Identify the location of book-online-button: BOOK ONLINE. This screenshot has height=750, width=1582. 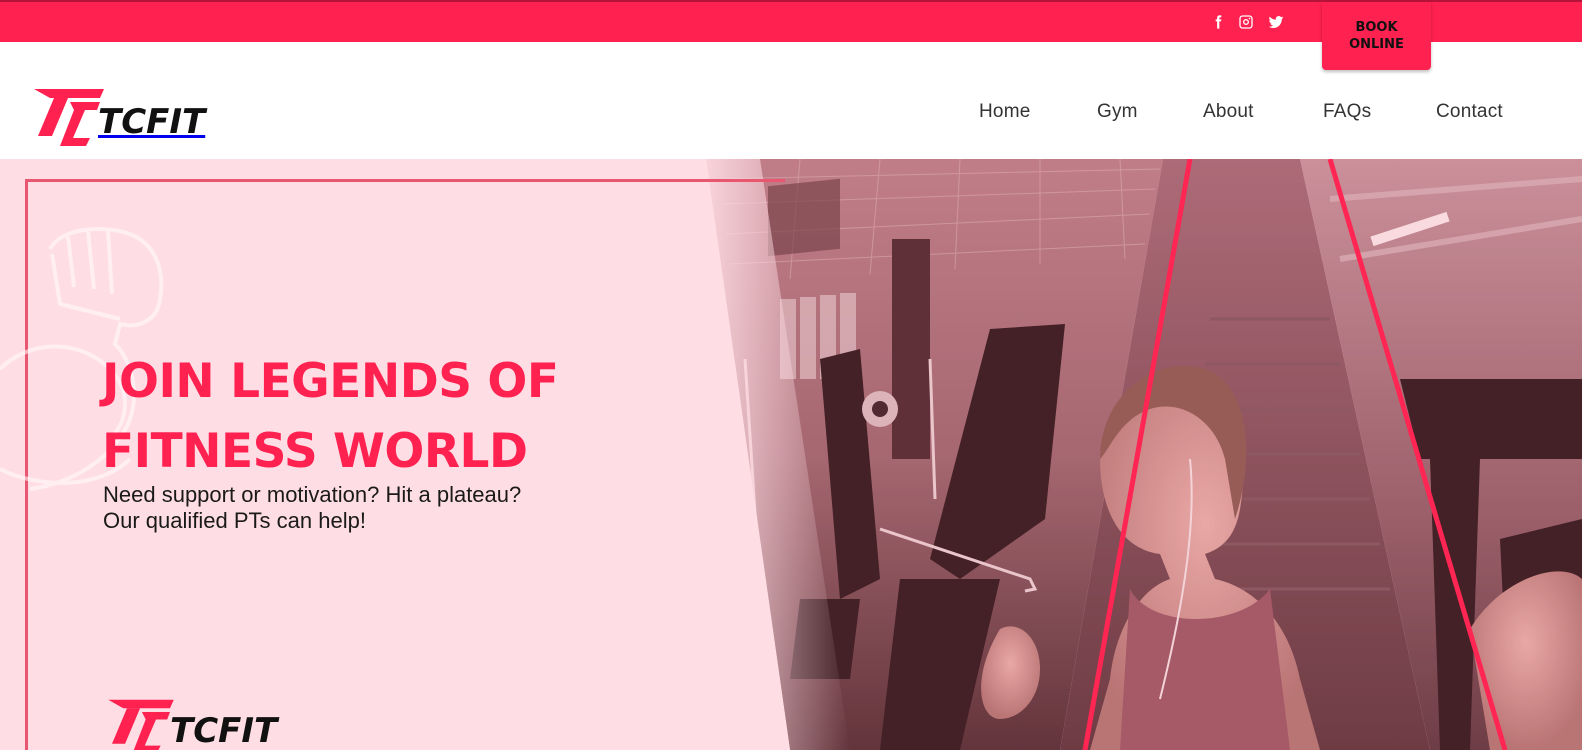
(1376, 36).